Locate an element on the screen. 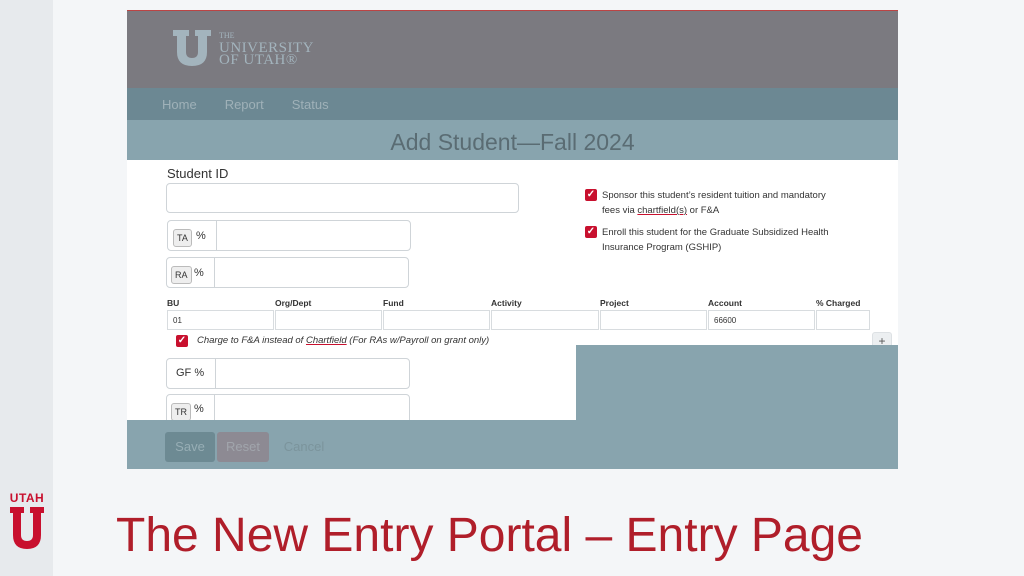  header-fund: Fund is located at coordinates (393, 303).